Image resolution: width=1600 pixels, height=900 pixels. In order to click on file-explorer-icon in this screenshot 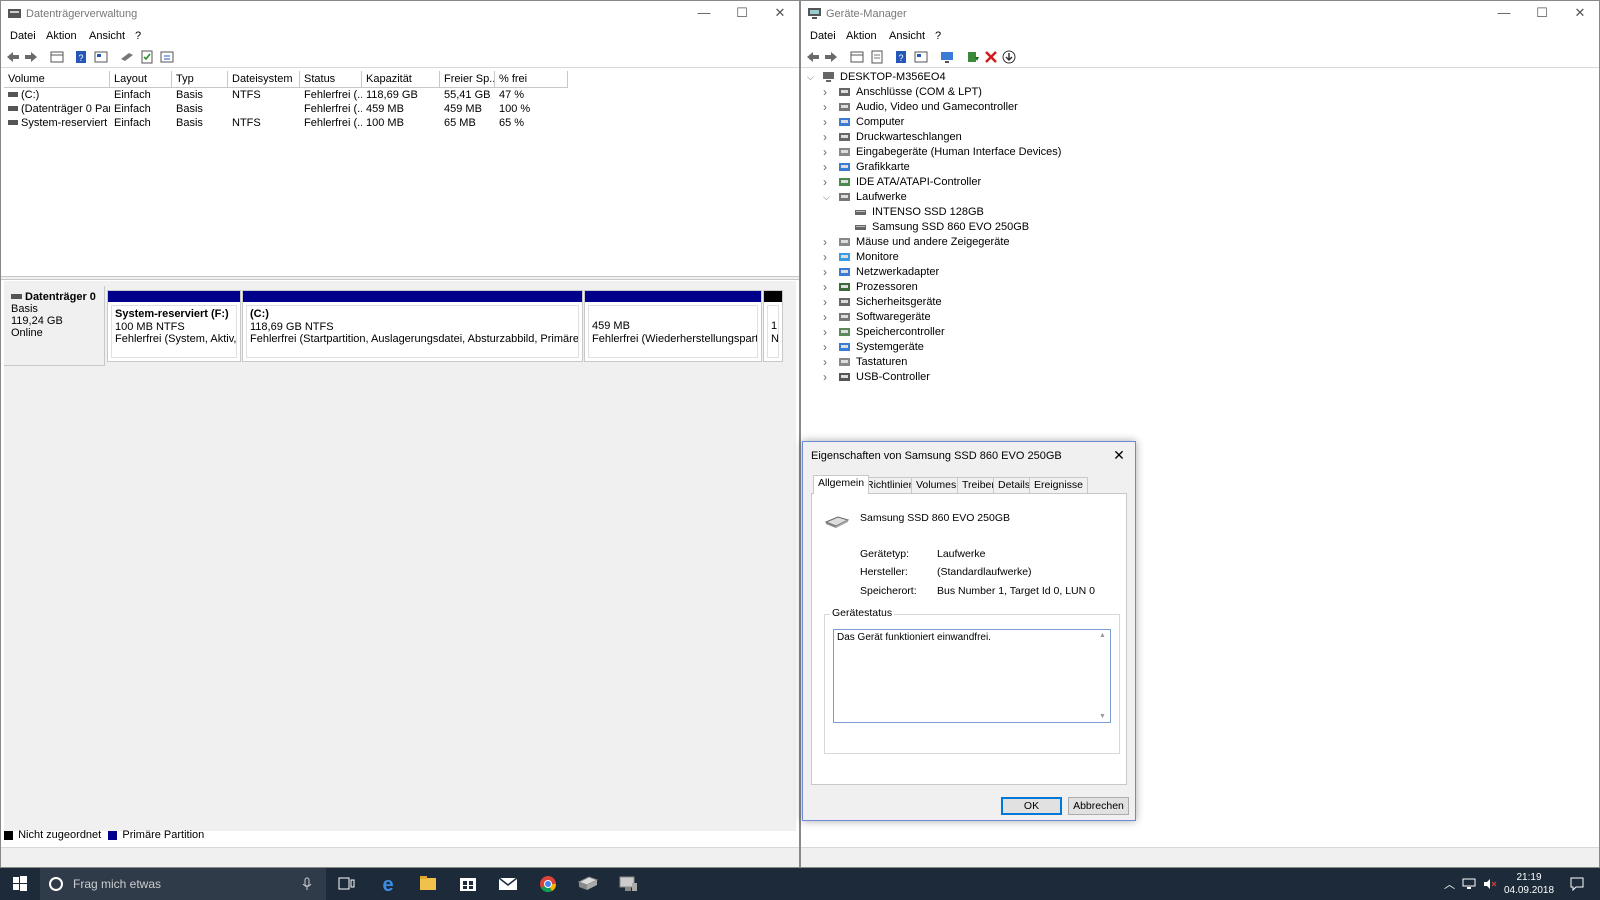, I will do `click(428, 884)`.